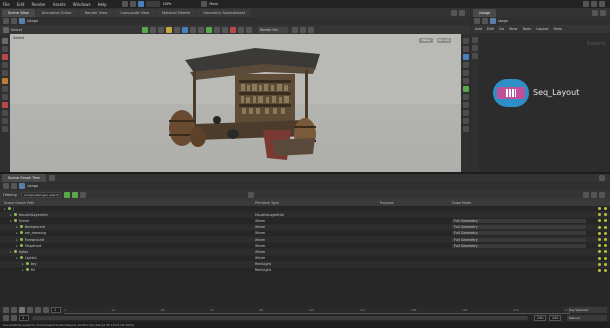  What do you see at coordinates (59, 4) in the screenshot?
I see `menu-assets: Assets` at bounding box center [59, 4].